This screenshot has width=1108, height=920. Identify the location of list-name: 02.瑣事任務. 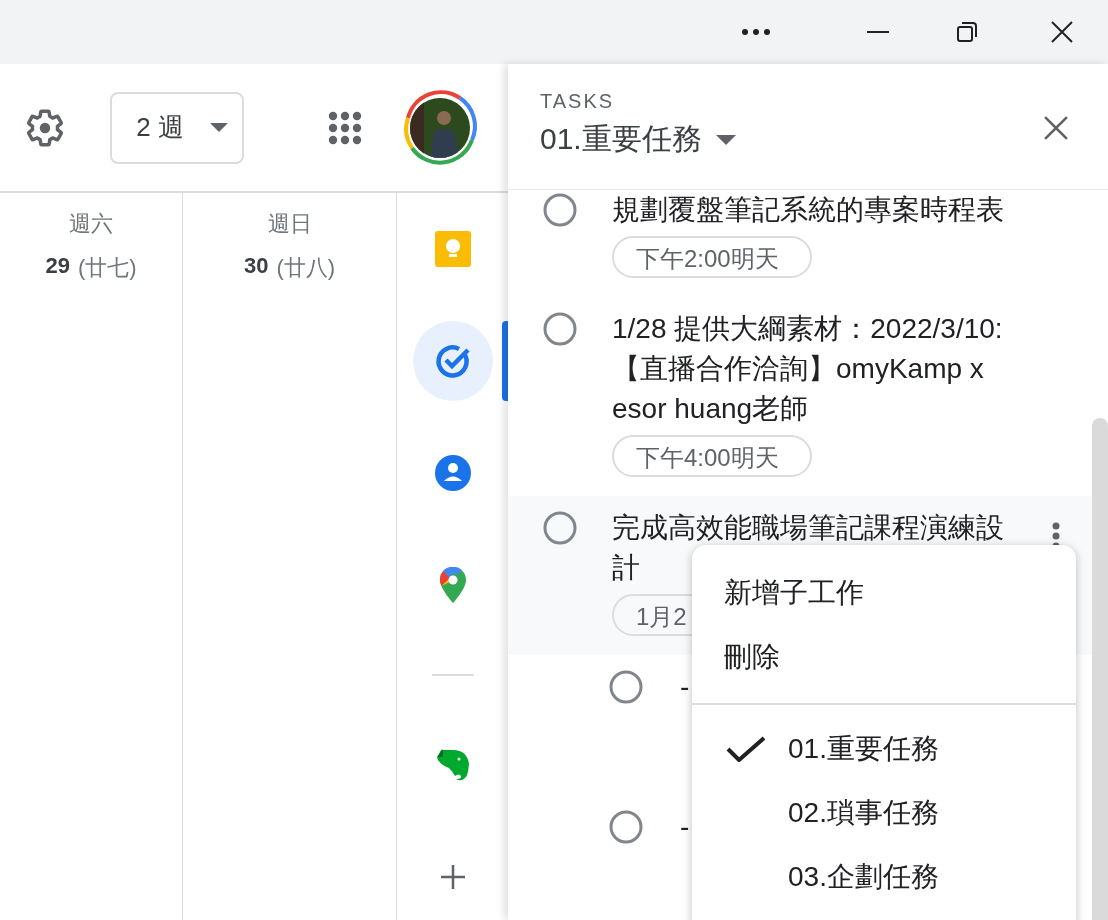
(863, 813).